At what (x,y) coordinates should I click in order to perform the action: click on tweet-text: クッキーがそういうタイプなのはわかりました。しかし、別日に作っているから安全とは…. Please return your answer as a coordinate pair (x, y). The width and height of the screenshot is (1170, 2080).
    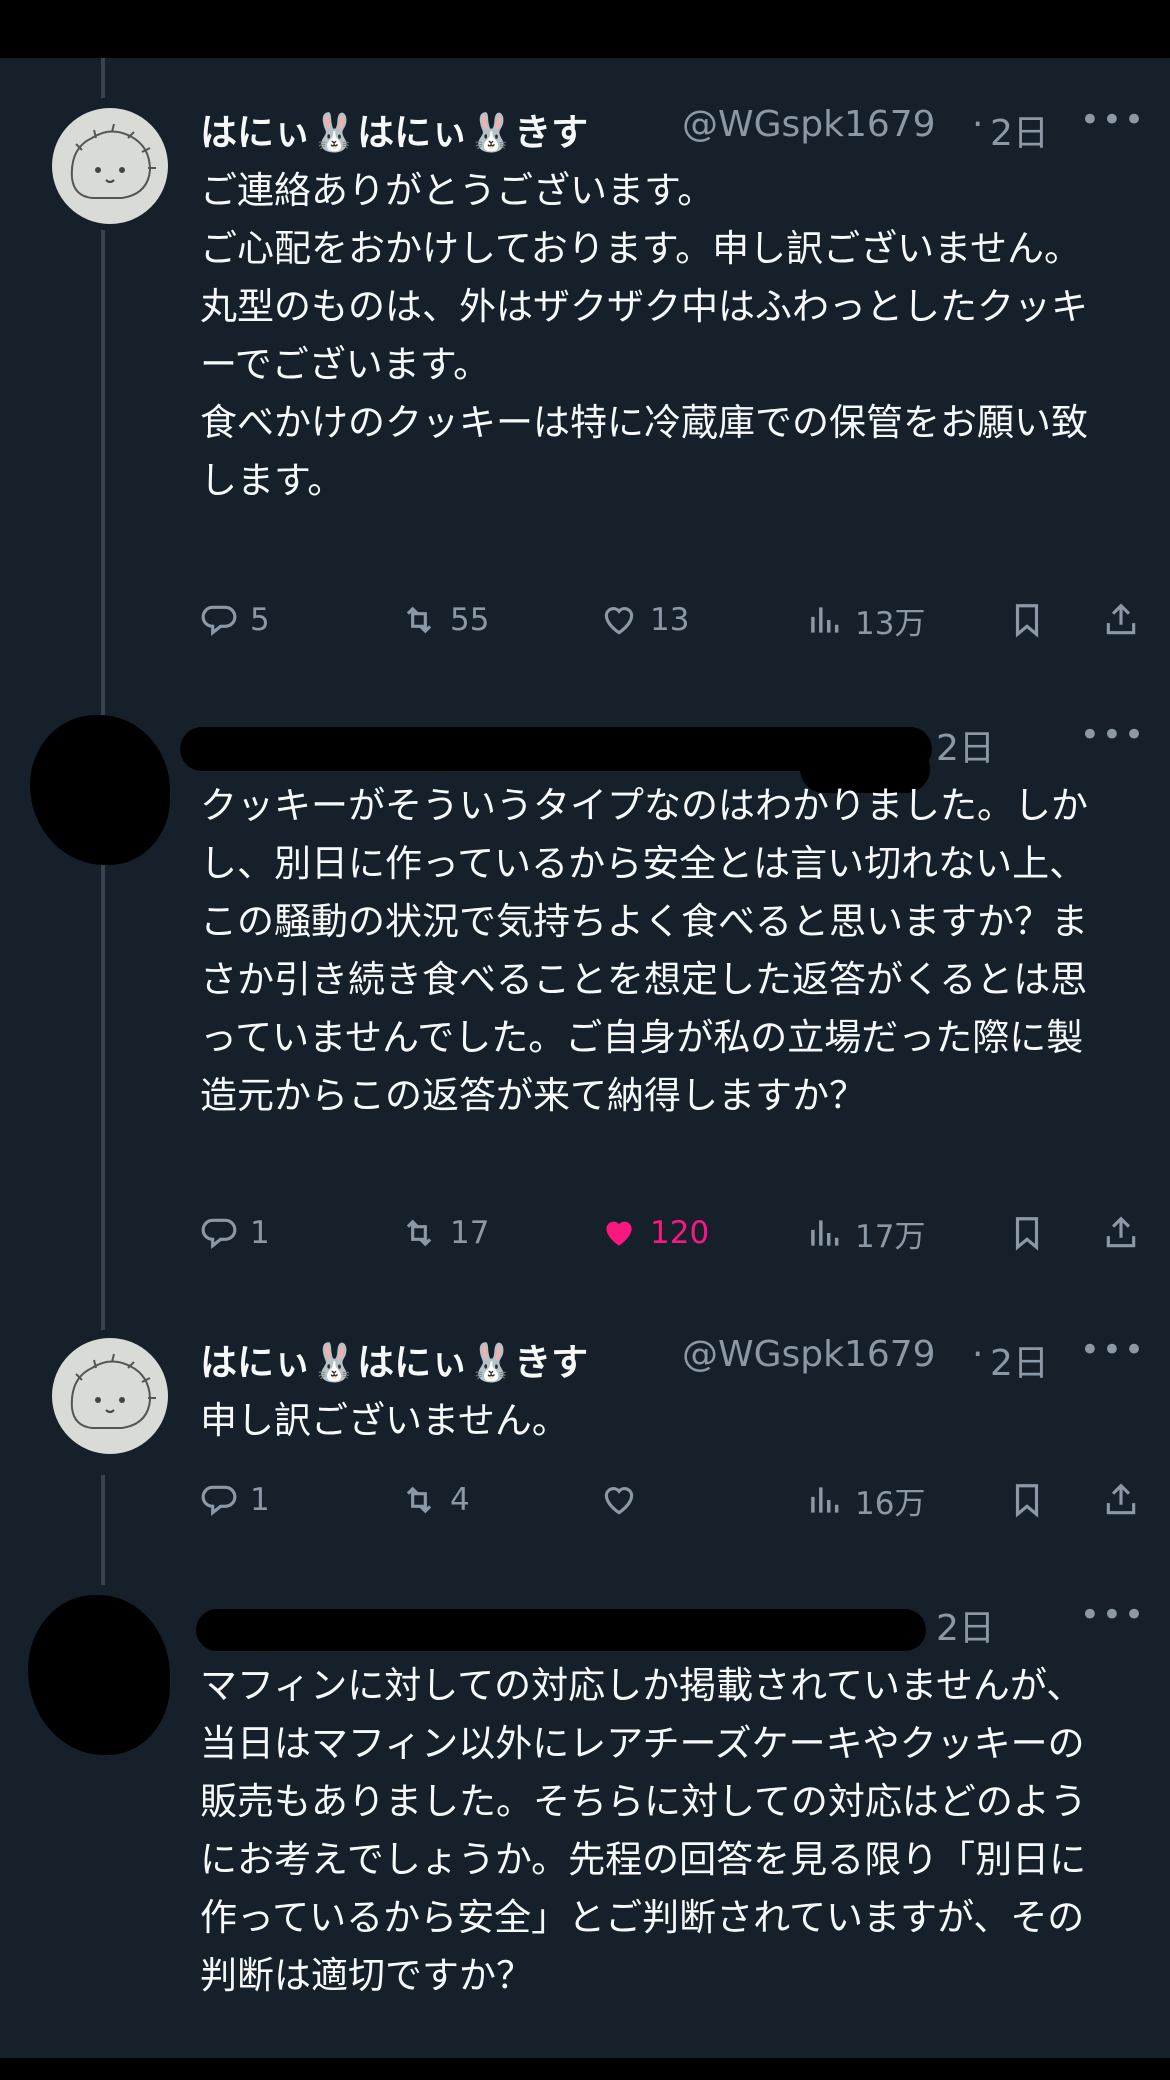
    Looking at the image, I should click on (644, 950).